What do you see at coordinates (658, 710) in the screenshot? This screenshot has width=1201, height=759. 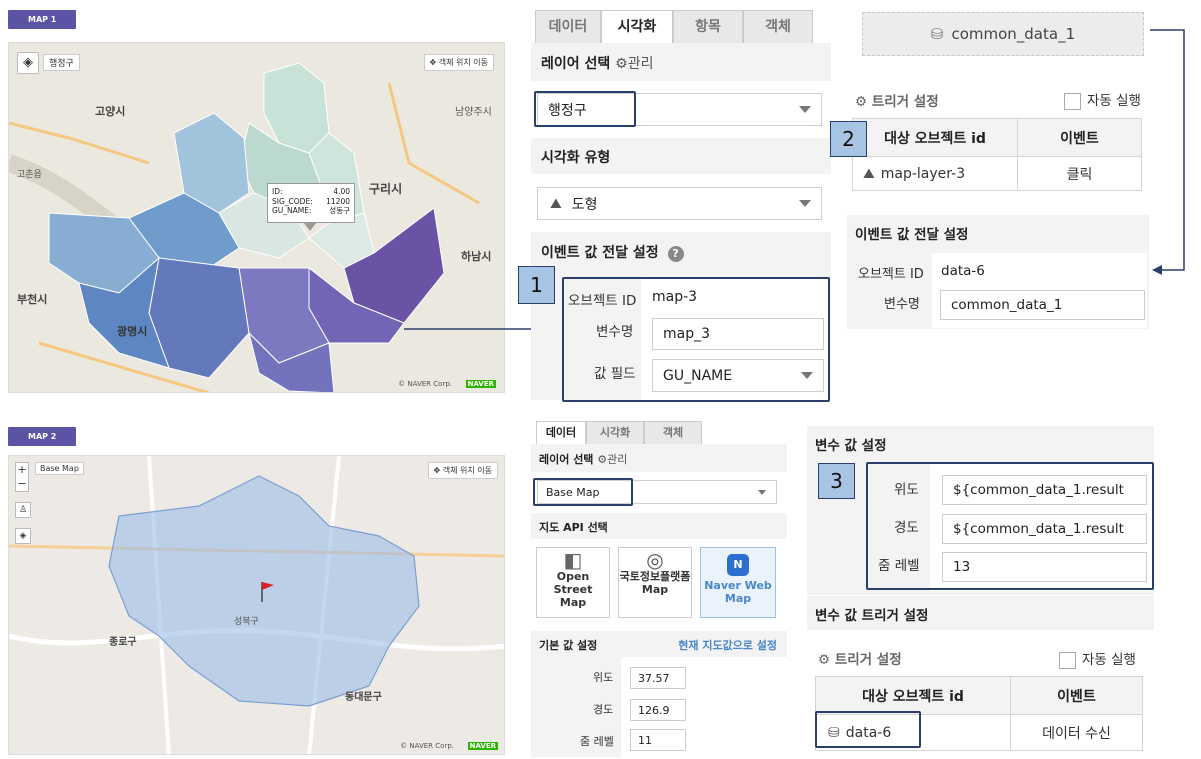 I see `p3-lng-input: 126.9` at bounding box center [658, 710].